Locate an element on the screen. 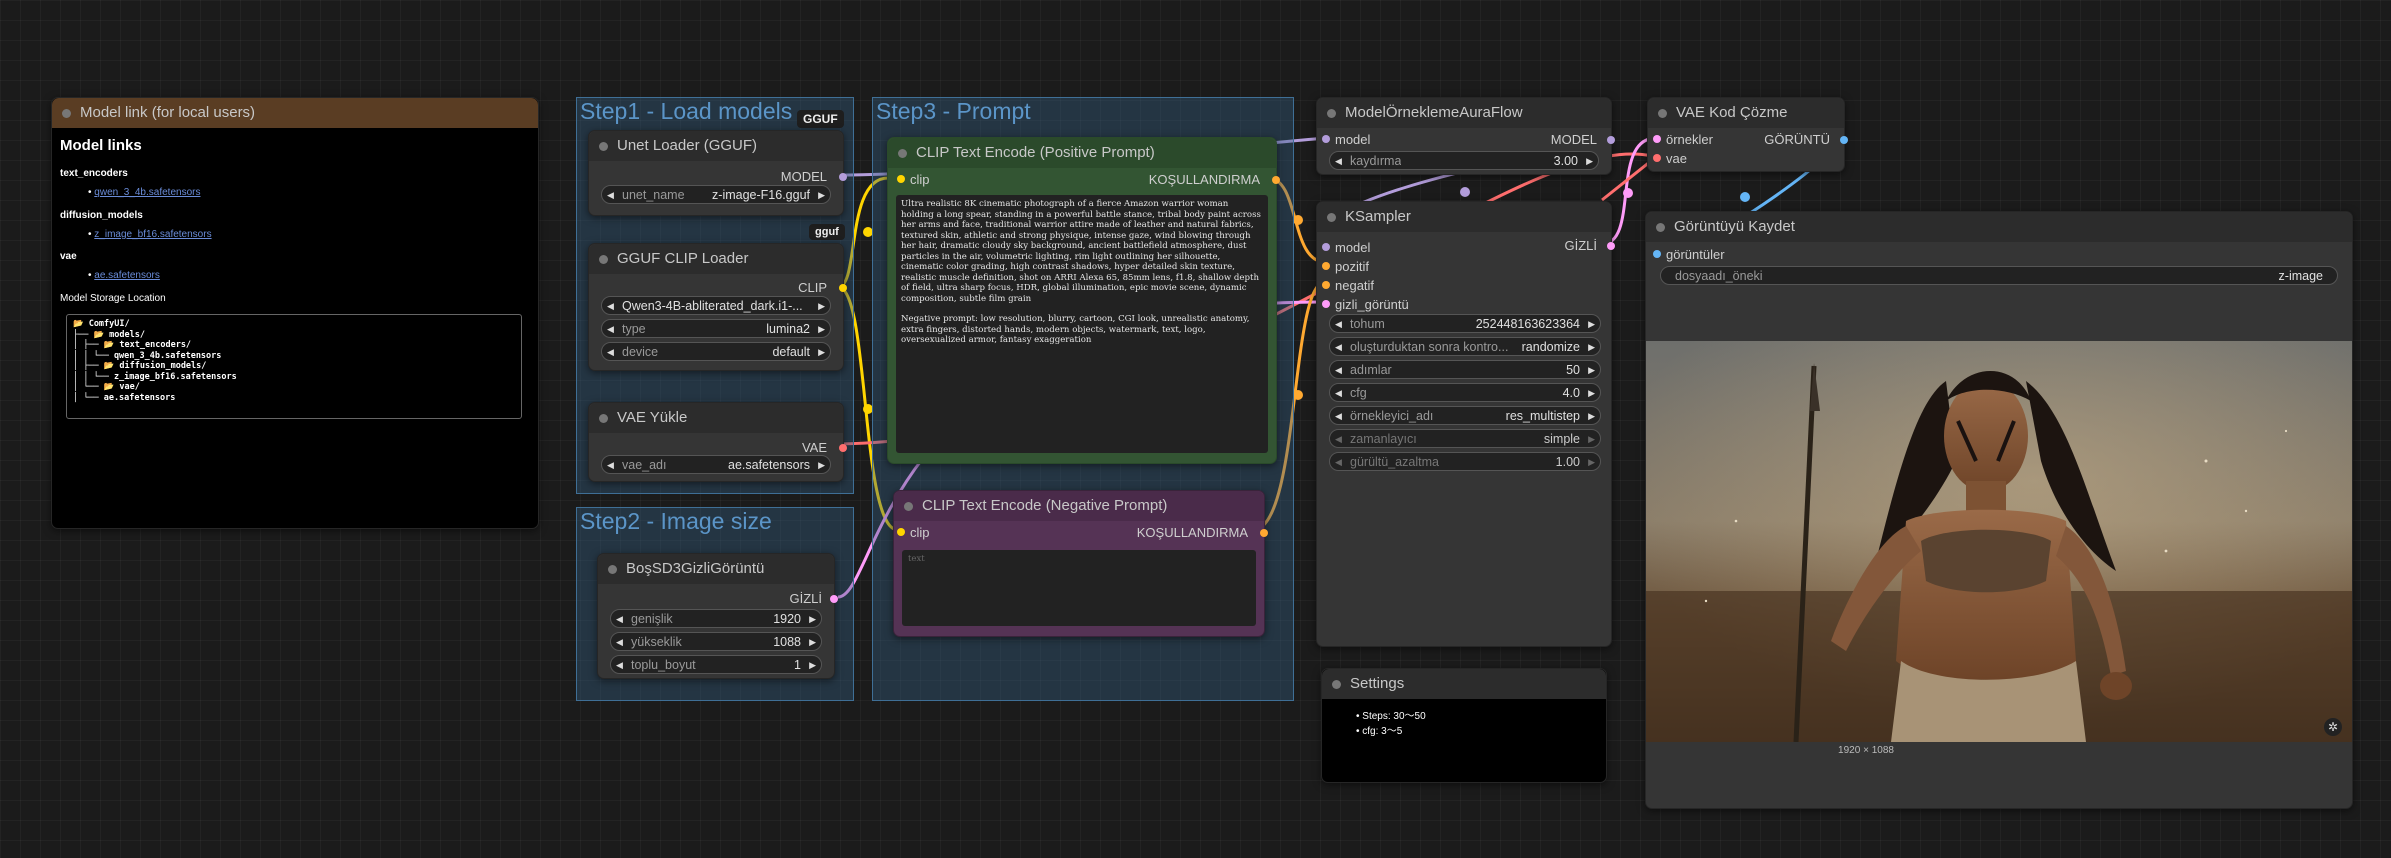 The image size is (2391, 858). output-model-pin is located at coordinates (843, 177).